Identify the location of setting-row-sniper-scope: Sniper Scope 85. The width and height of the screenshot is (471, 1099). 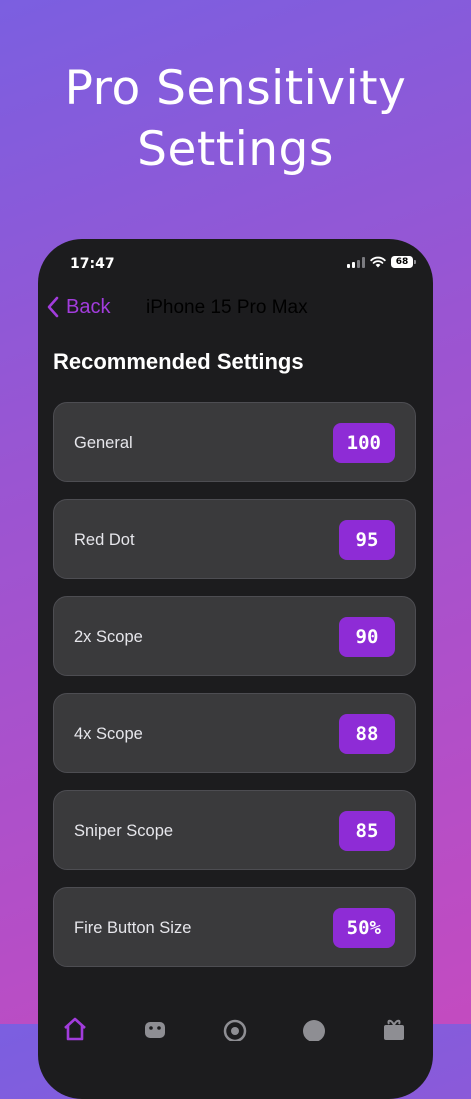
(234, 830).